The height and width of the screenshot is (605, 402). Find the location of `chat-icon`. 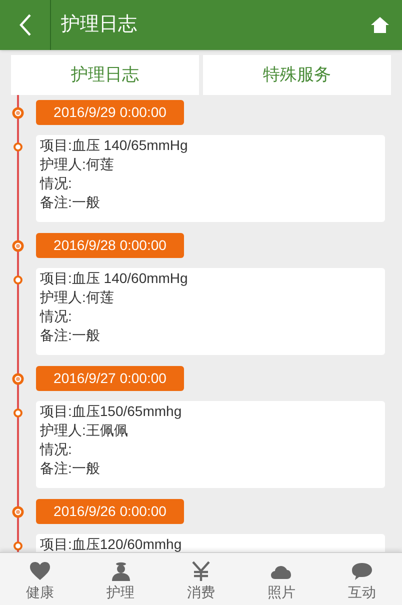

chat-icon is located at coordinates (361, 570).